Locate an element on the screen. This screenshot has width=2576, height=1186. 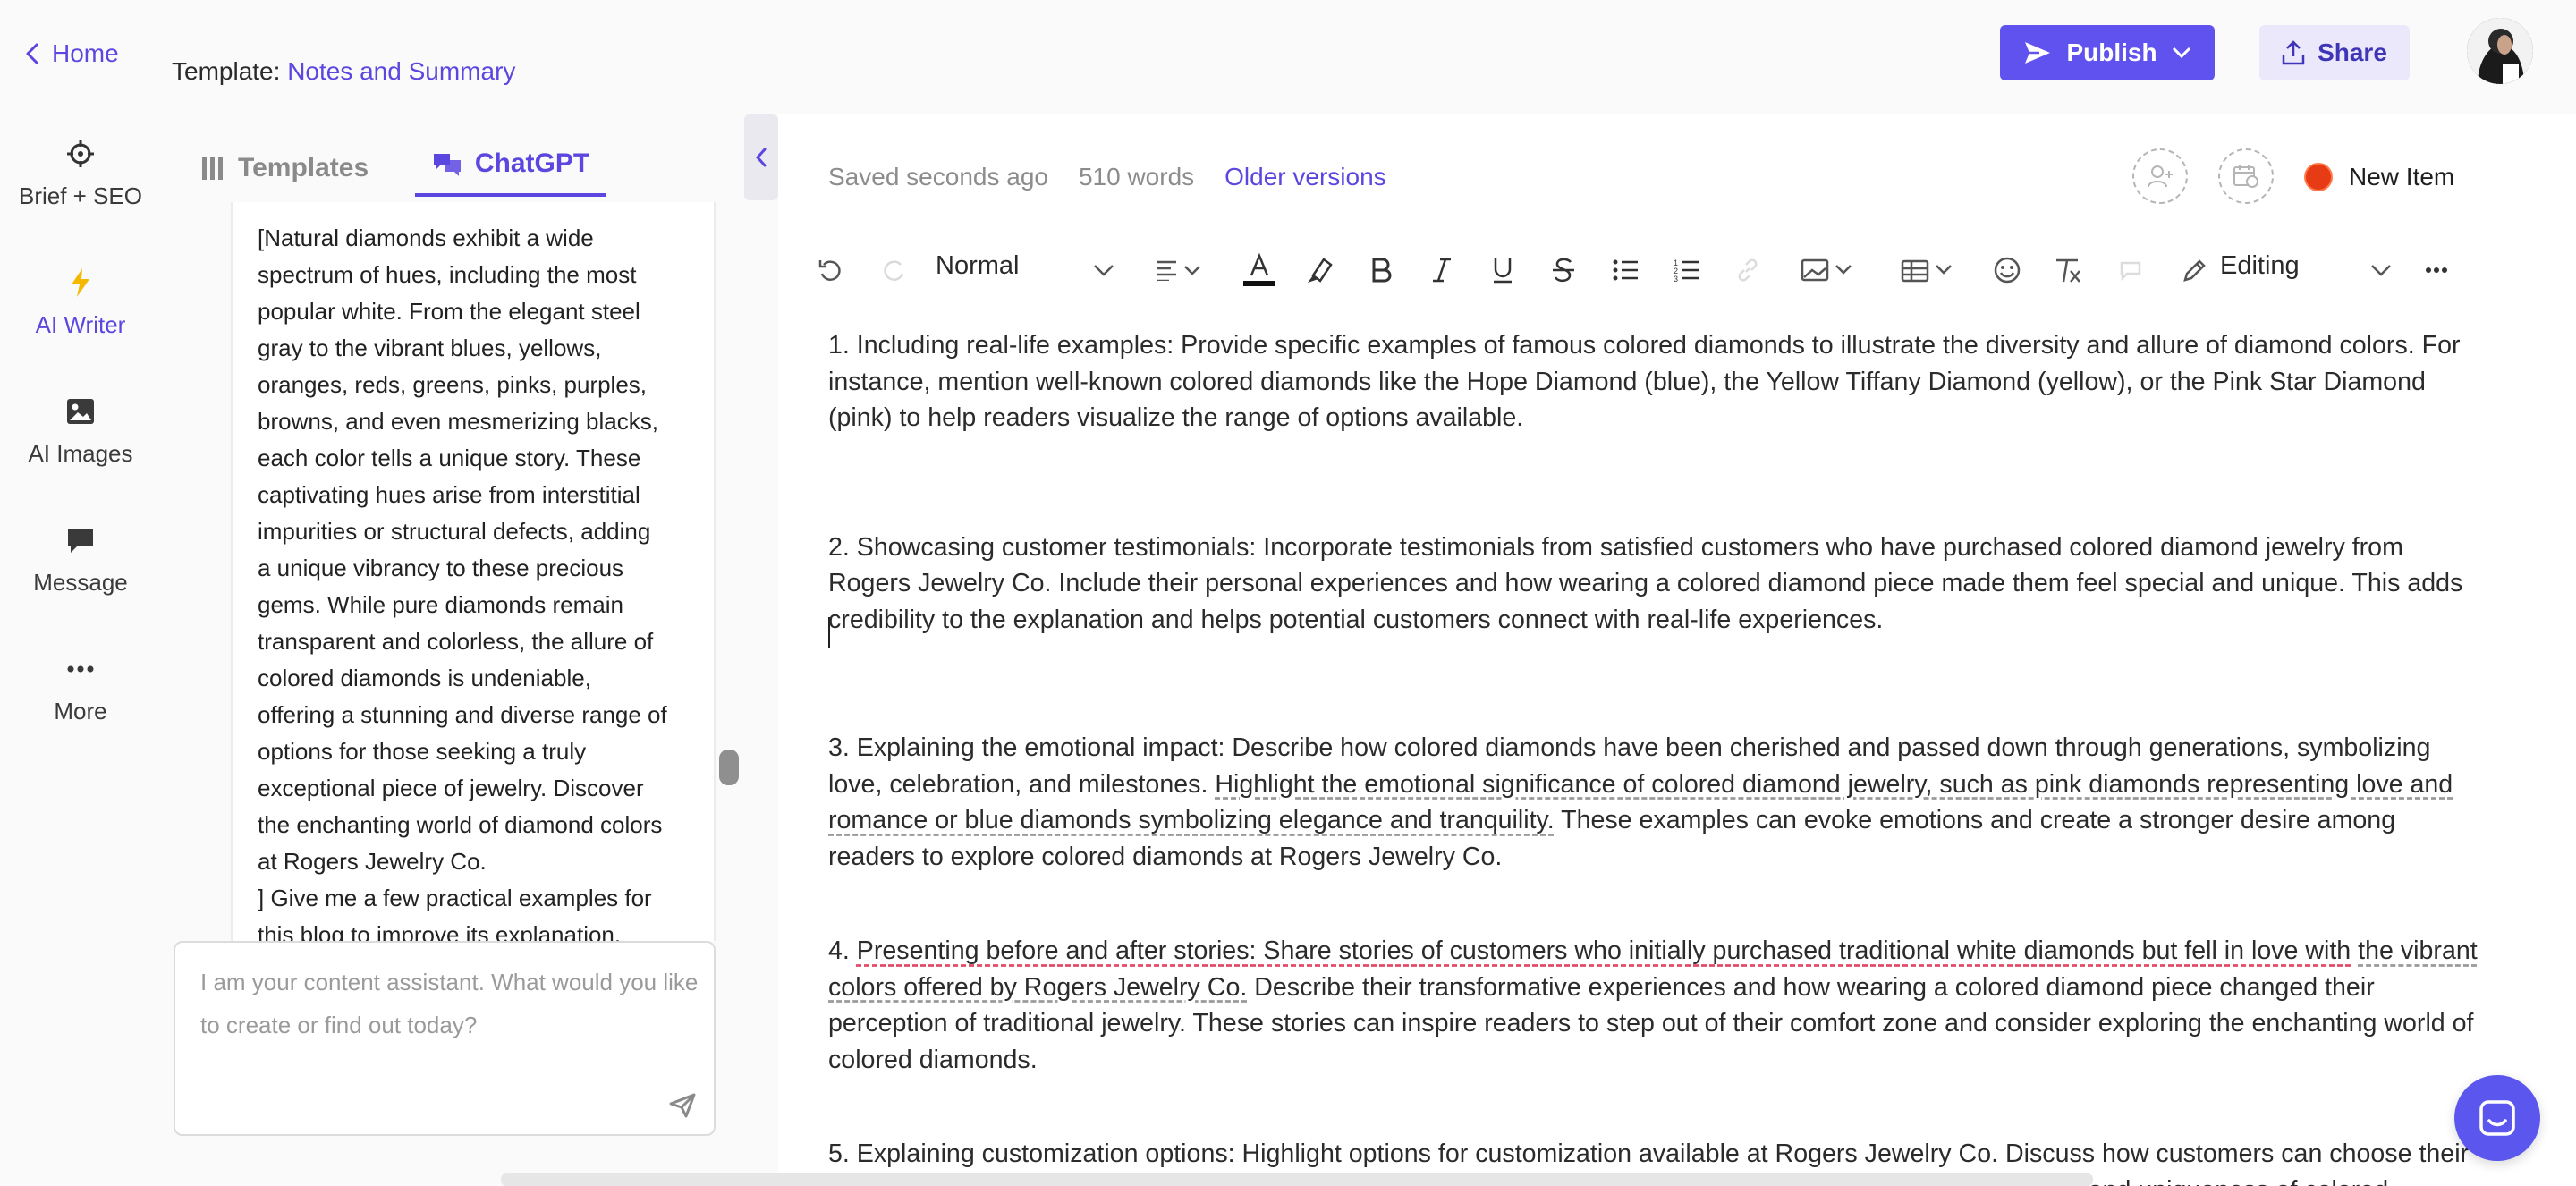
bullet-list-icon is located at coordinates (1626, 270).